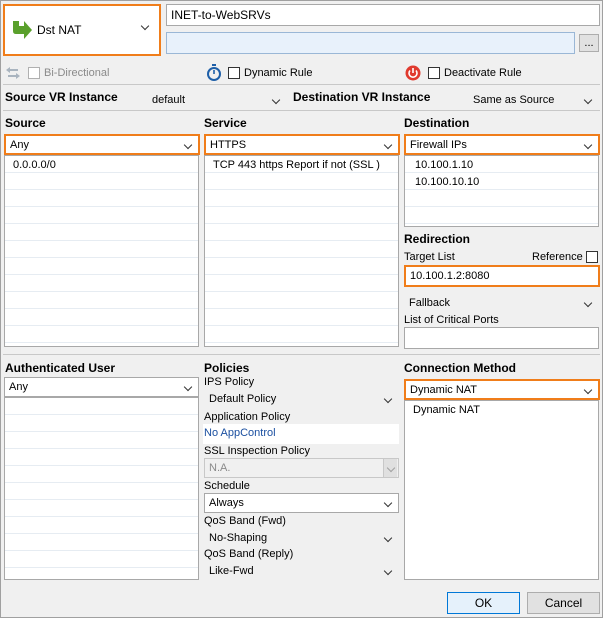 The width and height of the screenshot is (603, 618). What do you see at coordinates (231, 571) in the screenshot?
I see `qos-reply-value: Like-Fwd` at bounding box center [231, 571].